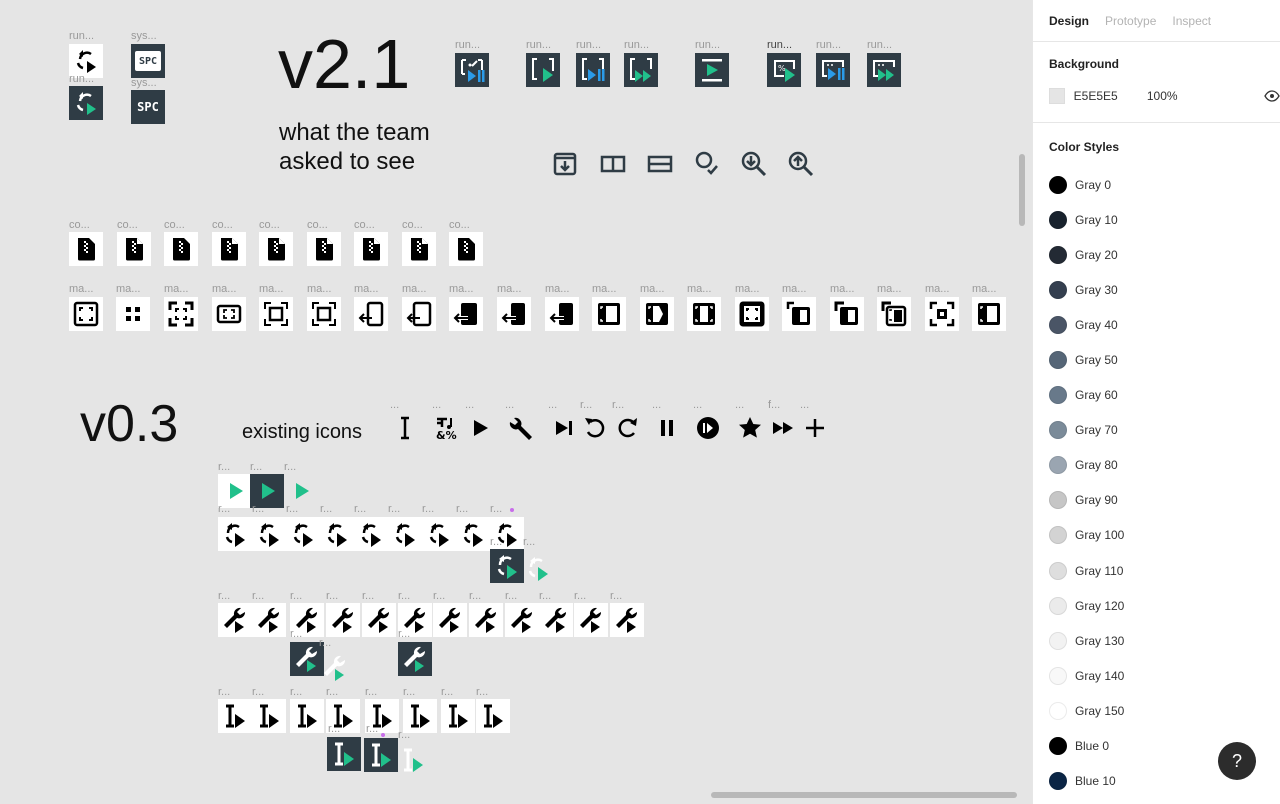  I want to click on color-style-item: Gray 90, so click(1156, 500).